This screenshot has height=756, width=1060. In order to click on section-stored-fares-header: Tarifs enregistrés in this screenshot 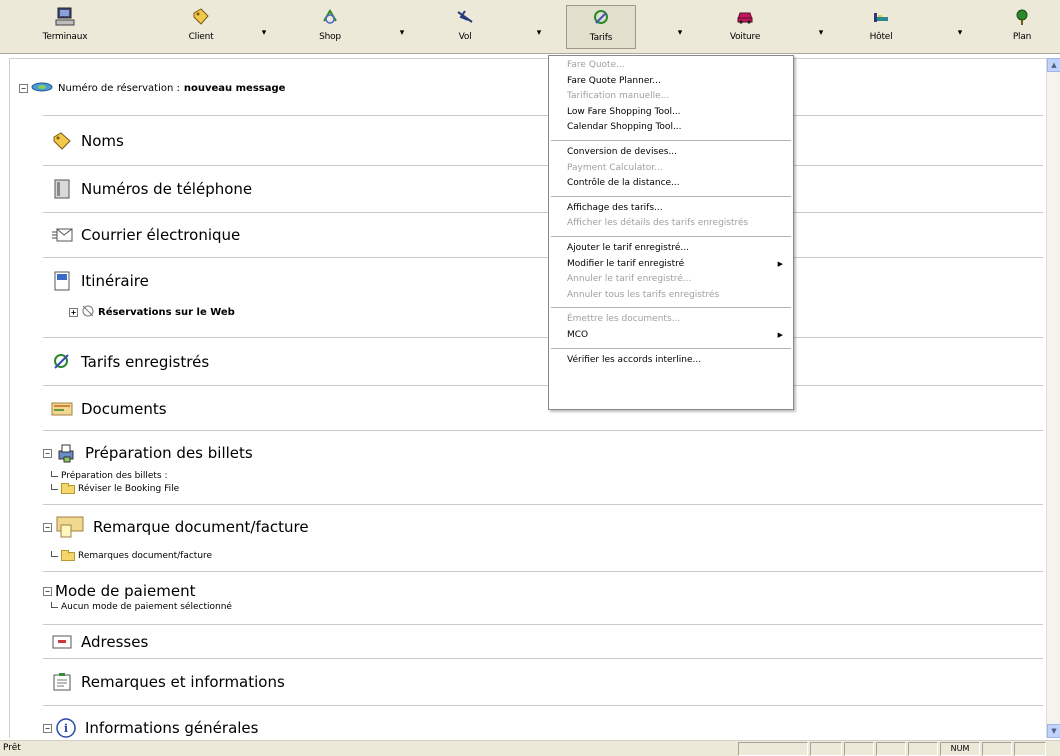, I will do `click(130, 362)`.